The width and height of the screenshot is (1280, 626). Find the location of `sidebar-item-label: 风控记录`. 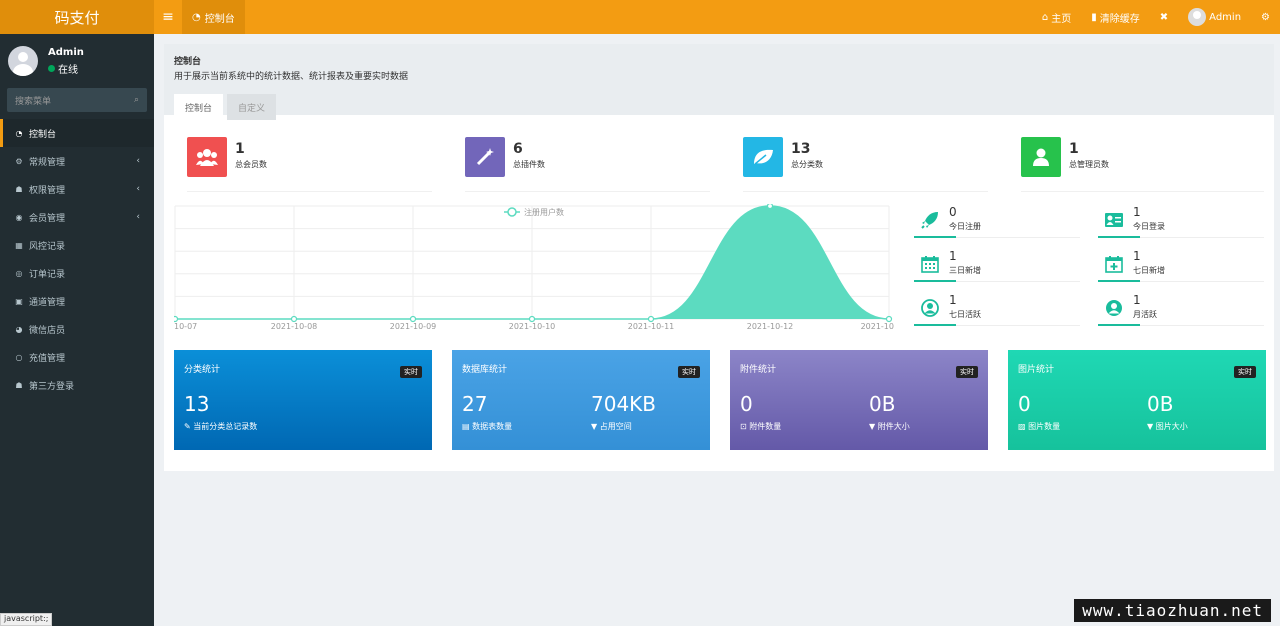

sidebar-item-label: 风控记录 is located at coordinates (47, 246).